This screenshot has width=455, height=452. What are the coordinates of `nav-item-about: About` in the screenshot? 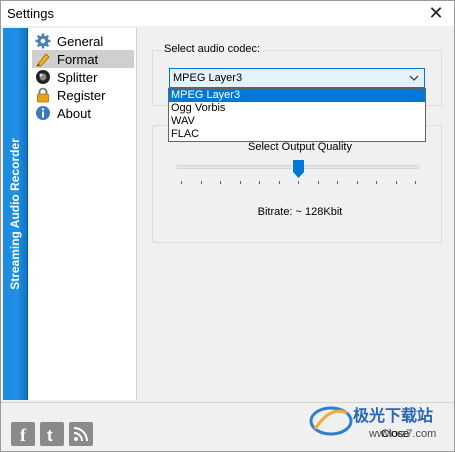 It's located at (83, 113).